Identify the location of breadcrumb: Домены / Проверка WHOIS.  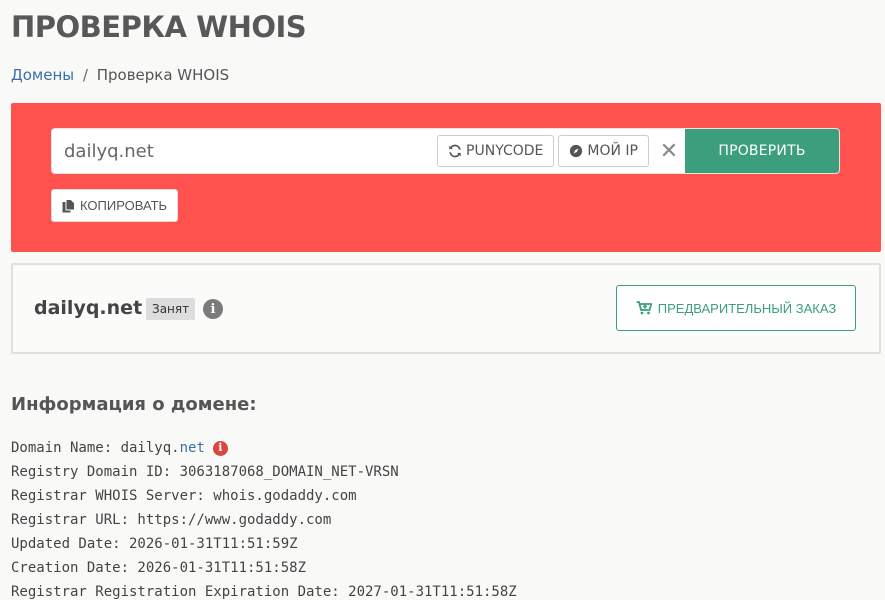
(120, 75).